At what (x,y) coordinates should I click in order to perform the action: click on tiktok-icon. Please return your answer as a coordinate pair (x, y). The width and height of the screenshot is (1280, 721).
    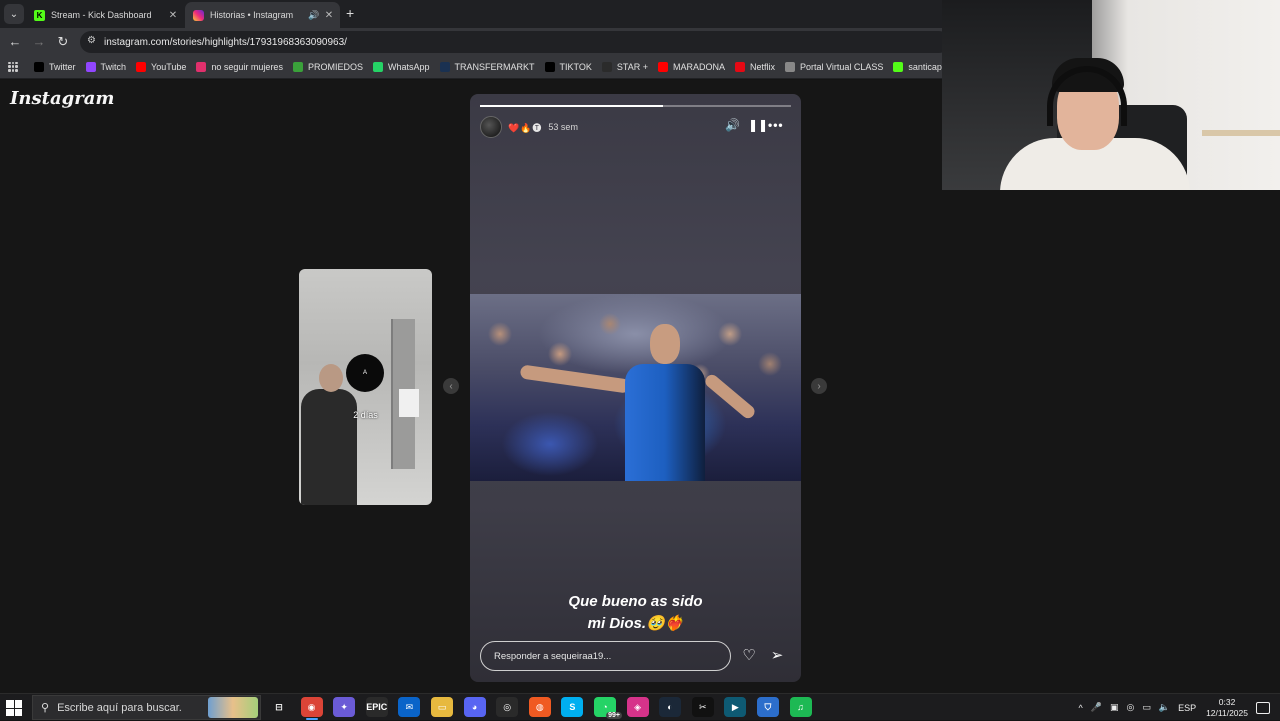
    Looking at the image, I should click on (550, 67).